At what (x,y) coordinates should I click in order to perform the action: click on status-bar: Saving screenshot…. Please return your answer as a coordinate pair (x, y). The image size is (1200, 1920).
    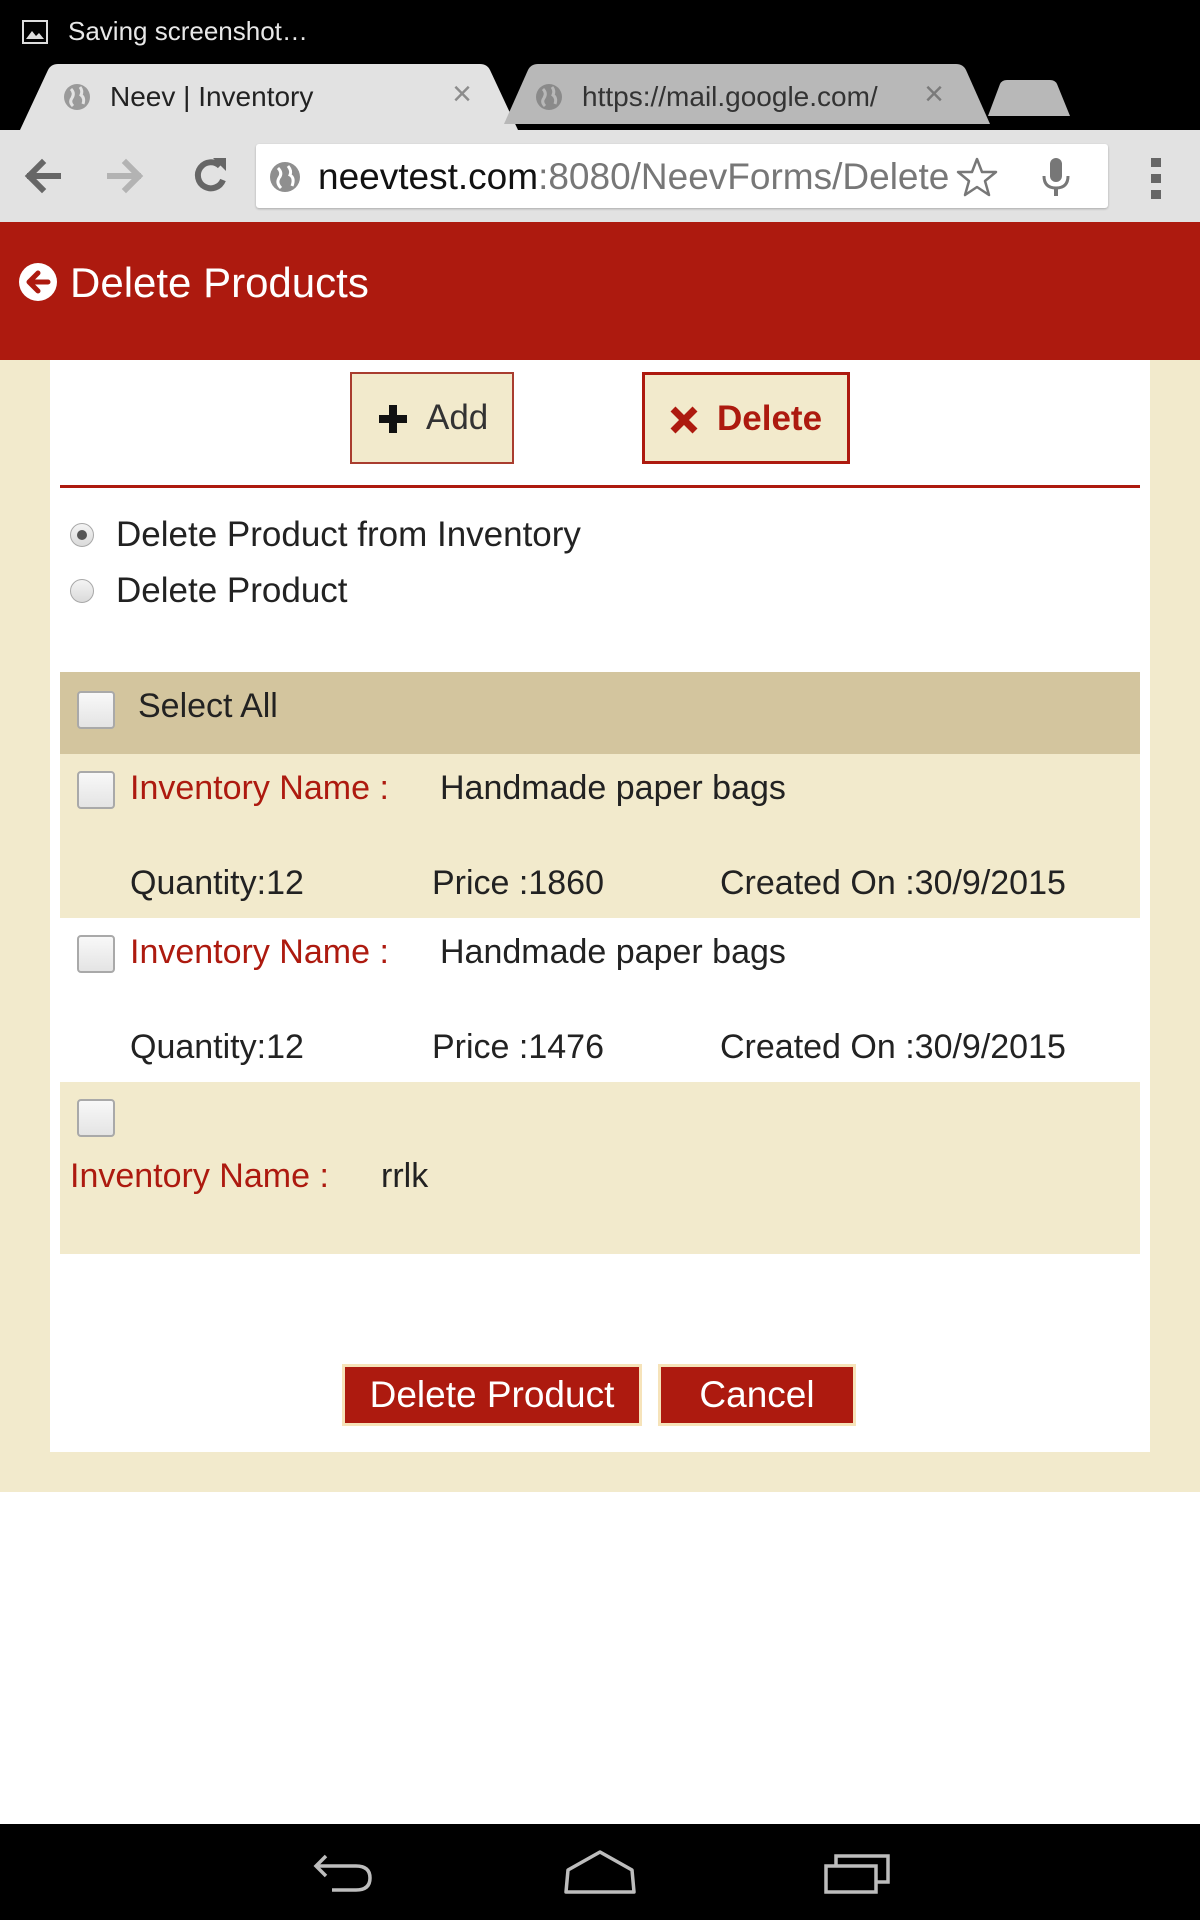
    Looking at the image, I should click on (600, 32).